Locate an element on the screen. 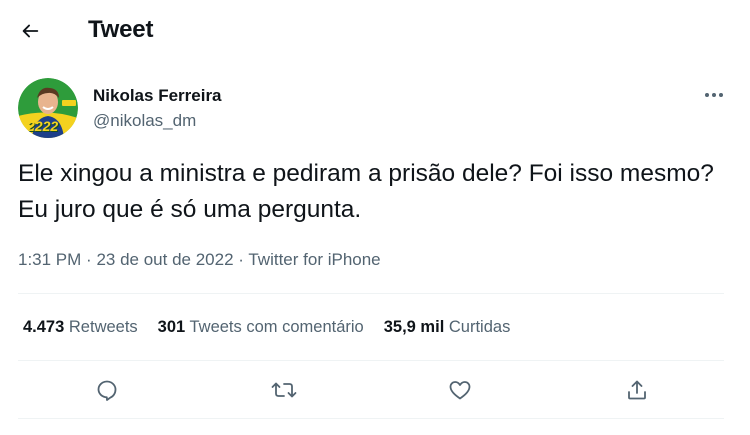 The image size is (750, 435). tweet-header: Tweet is located at coordinates (375, 30).